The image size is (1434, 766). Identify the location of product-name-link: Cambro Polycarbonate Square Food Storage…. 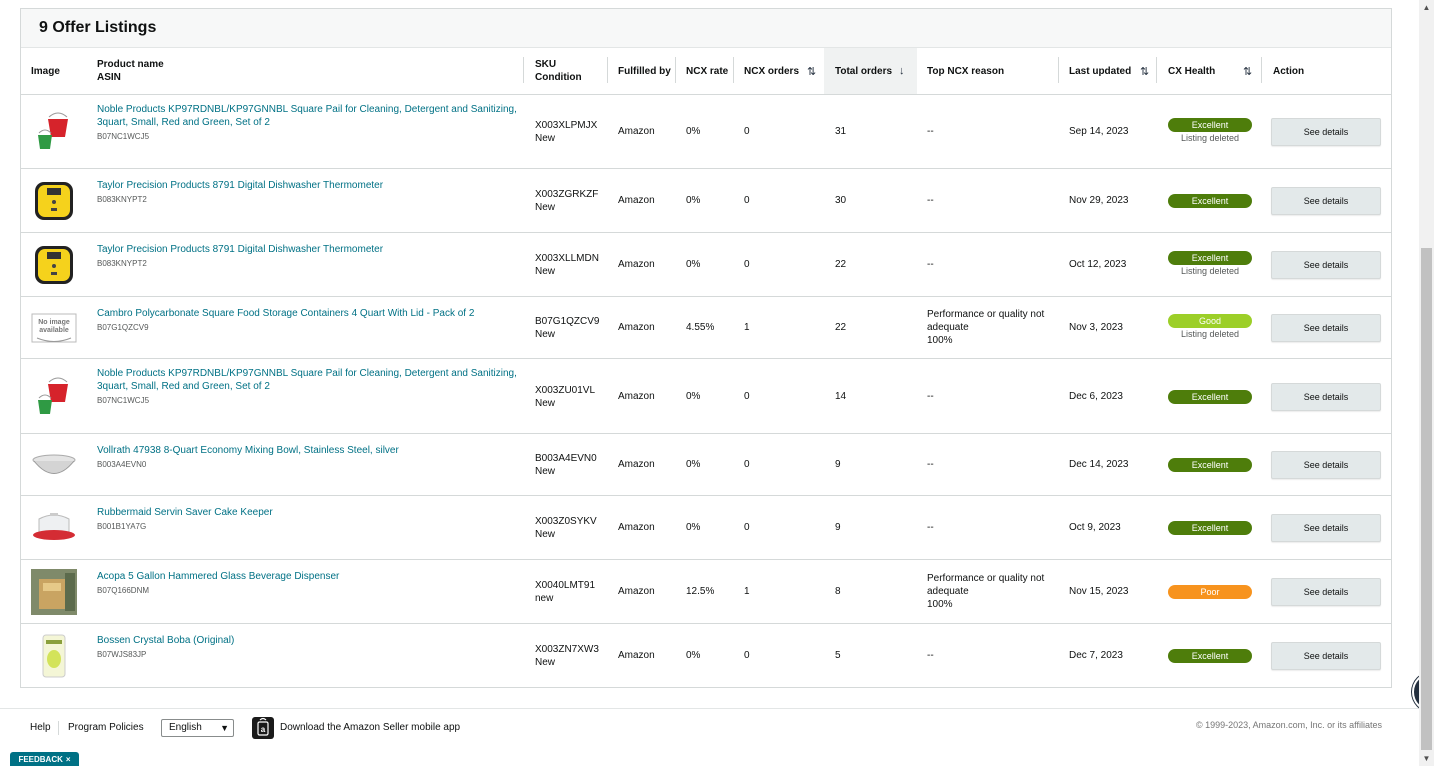
(307, 313).